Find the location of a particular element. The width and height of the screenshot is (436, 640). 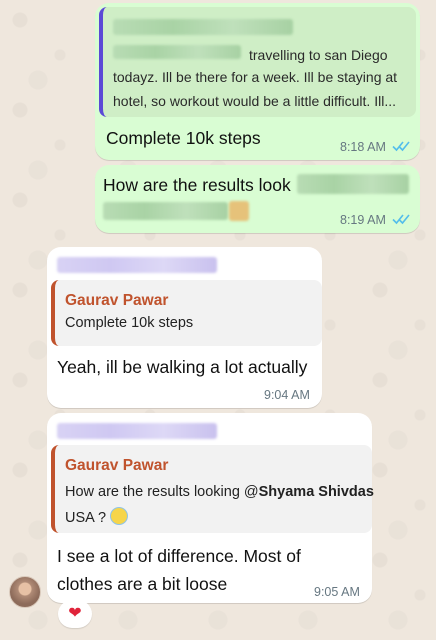

heart-icon: ❤ is located at coordinates (75, 614).